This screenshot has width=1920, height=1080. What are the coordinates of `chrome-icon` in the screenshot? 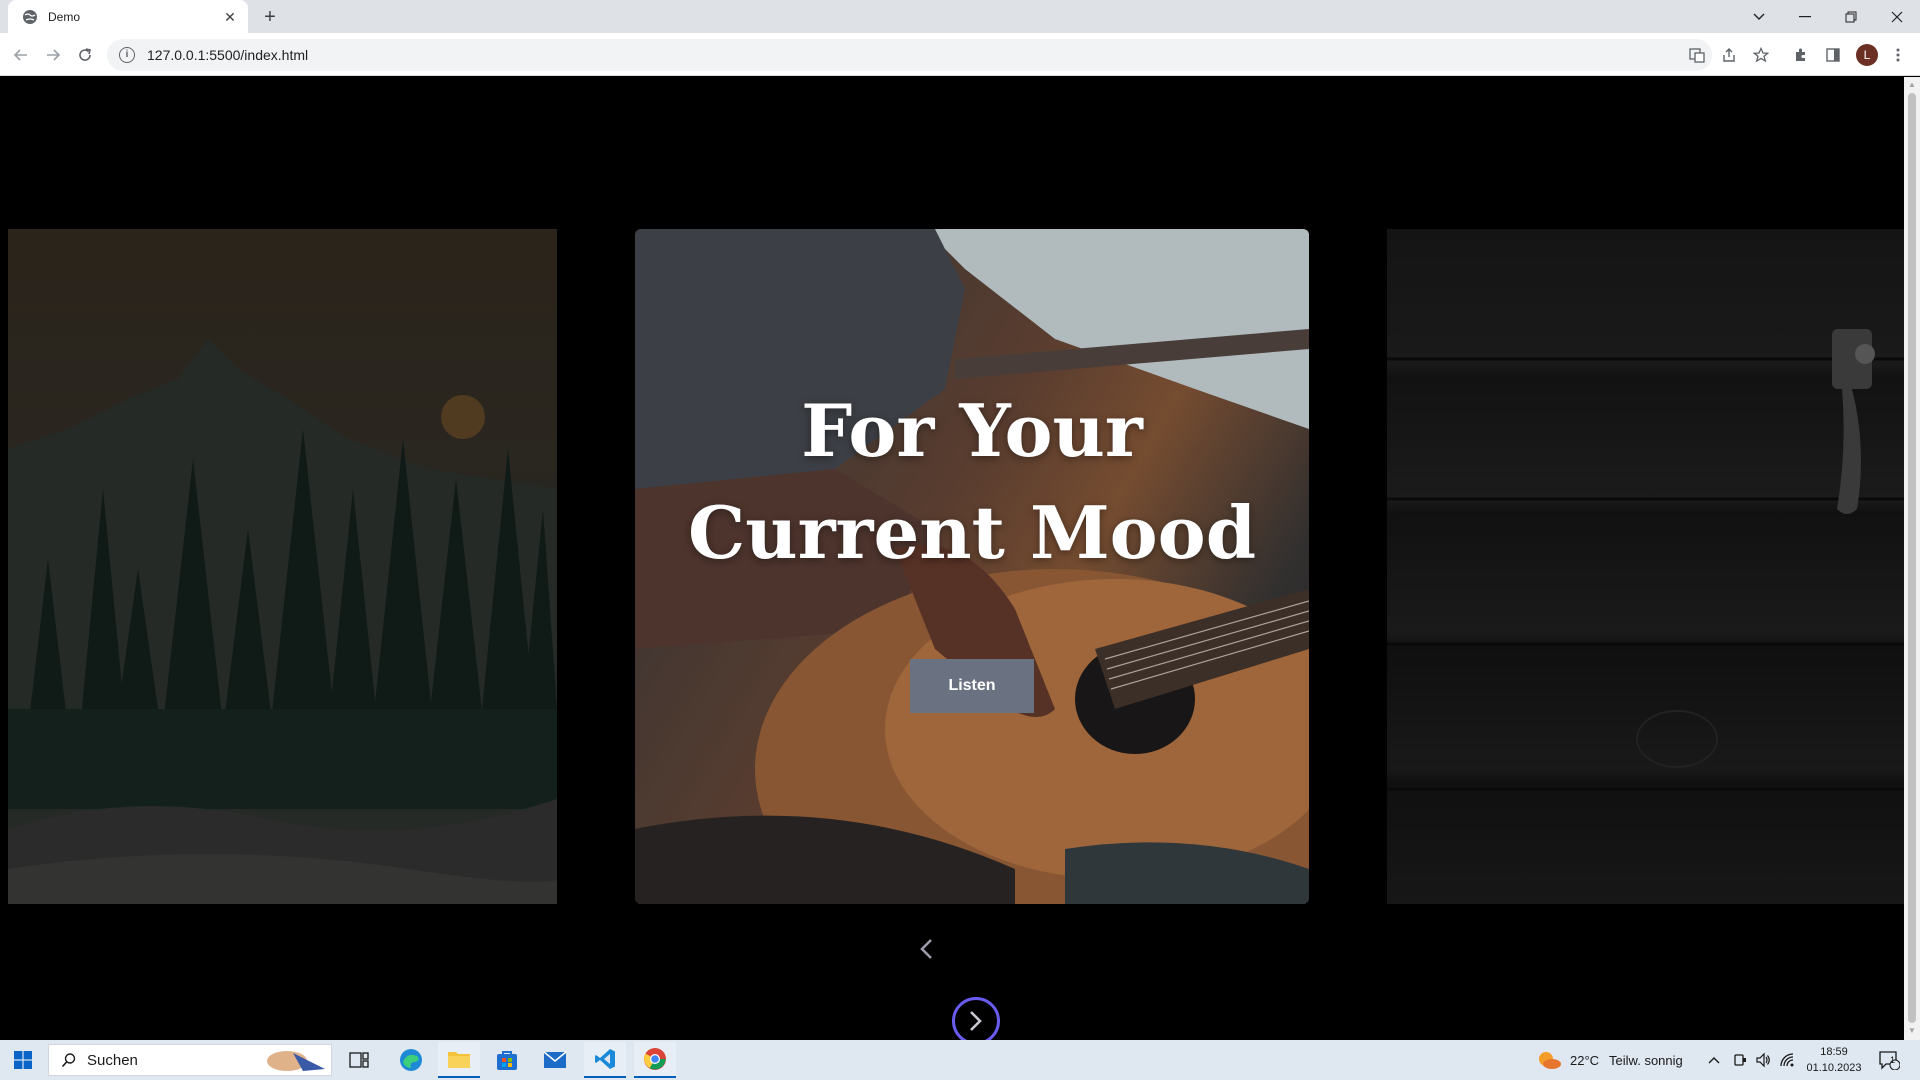 It's located at (655, 1060).